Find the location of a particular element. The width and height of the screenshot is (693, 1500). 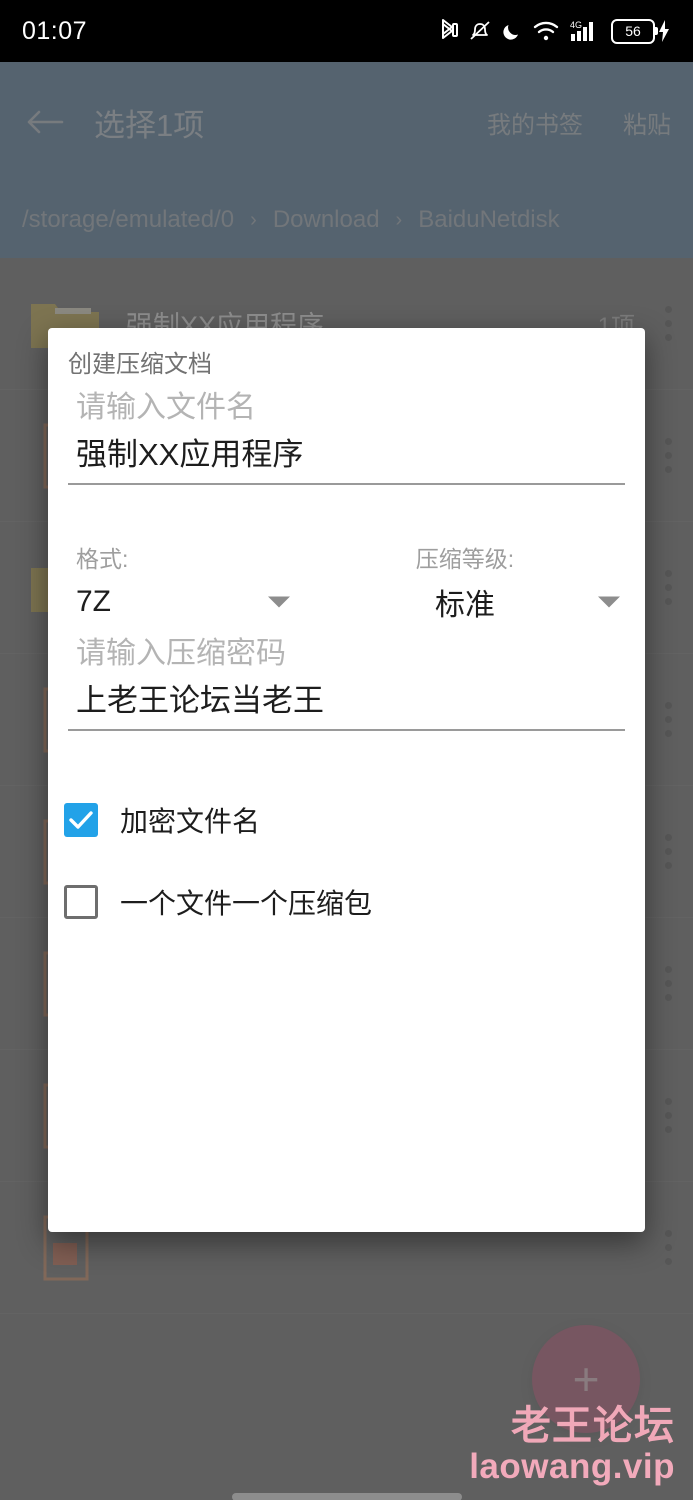

compression-level-value: 标准 is located at coordinates (465, 605).